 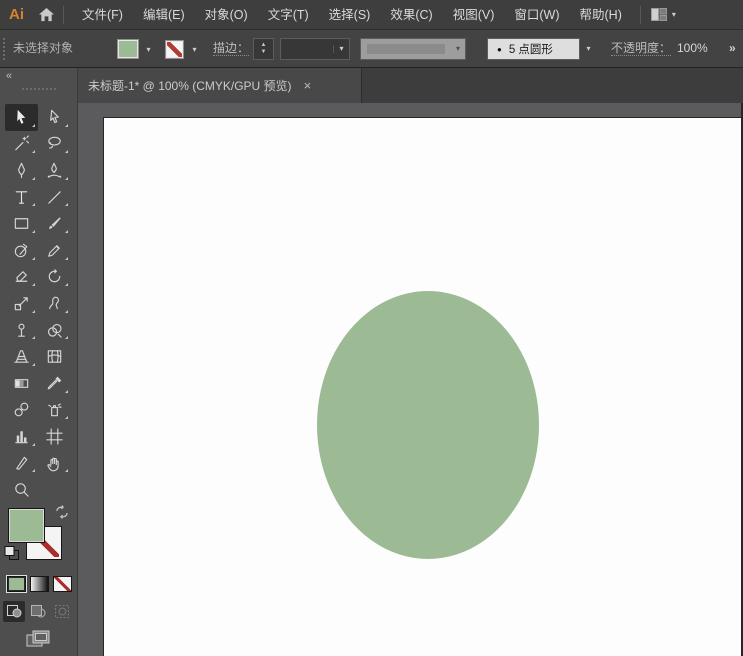 What do you see at coordinates (16, 584) in the screenshot?
I see `color-mode-button` at bounding box center [16, 584].